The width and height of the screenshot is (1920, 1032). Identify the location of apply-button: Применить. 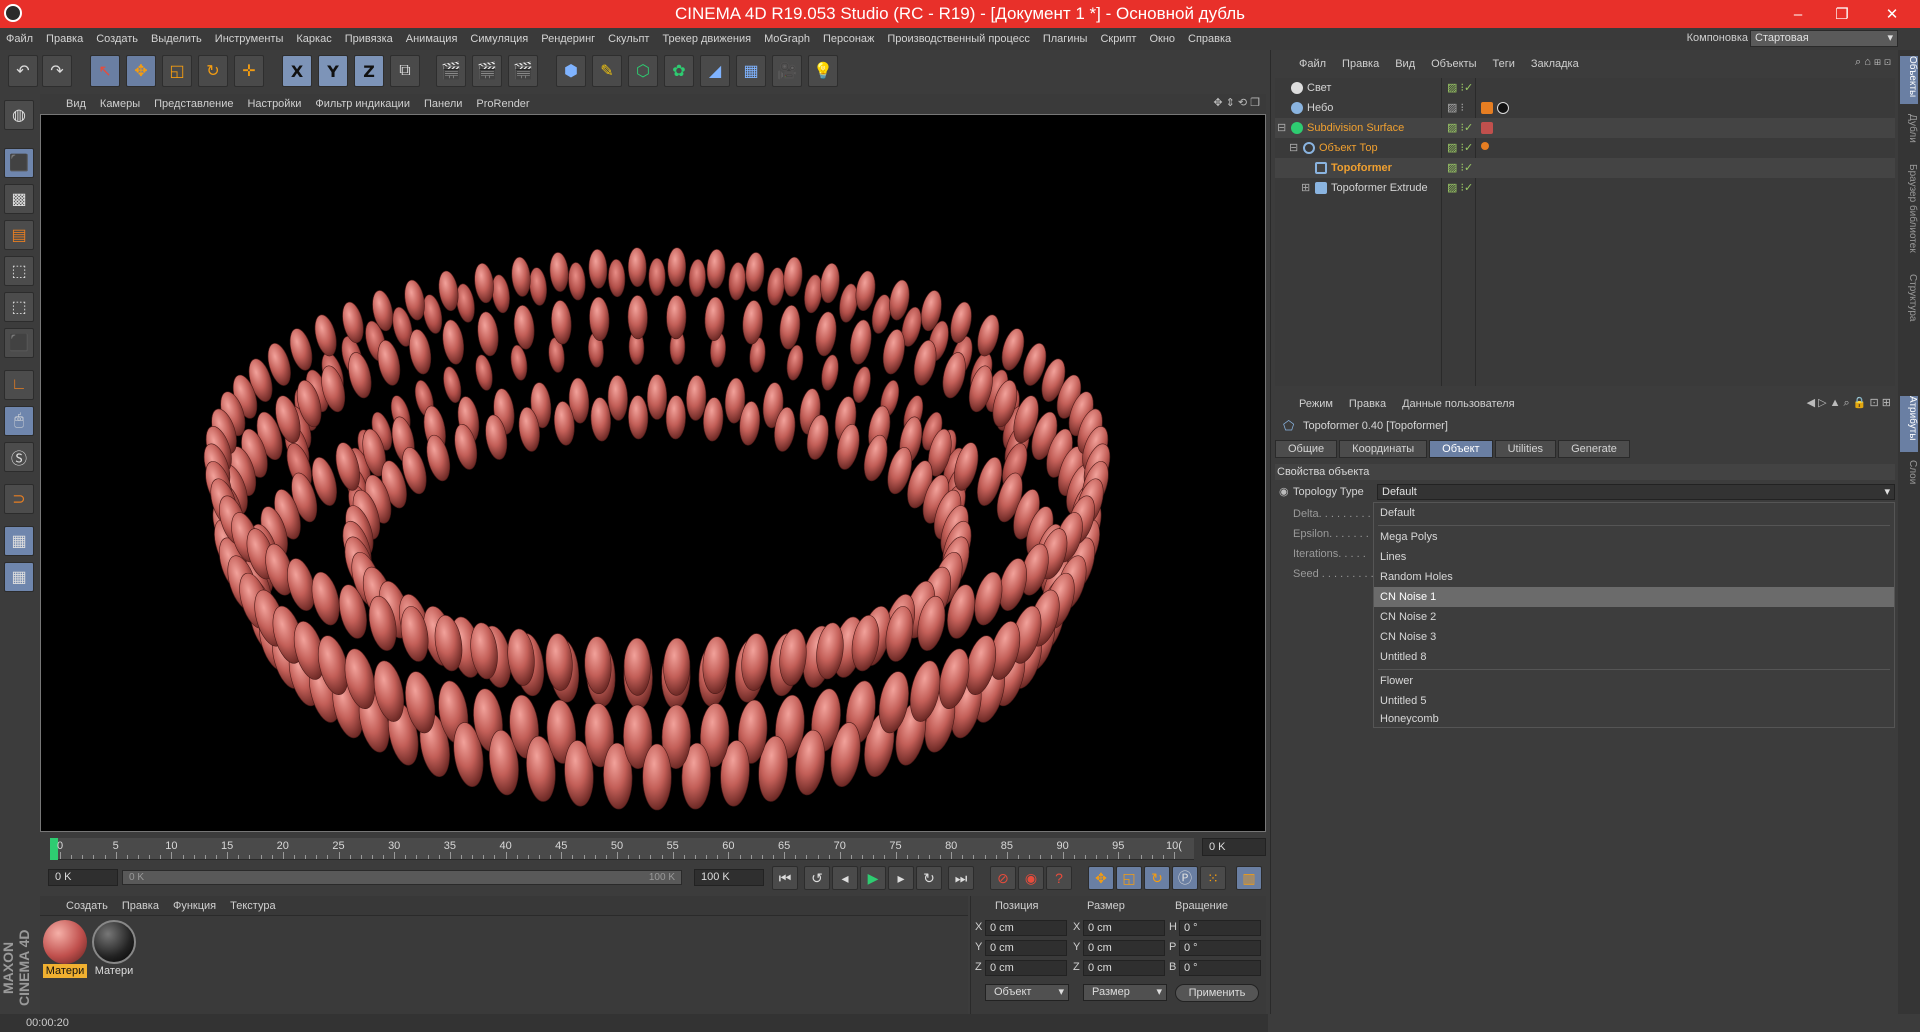
(1217, 993).